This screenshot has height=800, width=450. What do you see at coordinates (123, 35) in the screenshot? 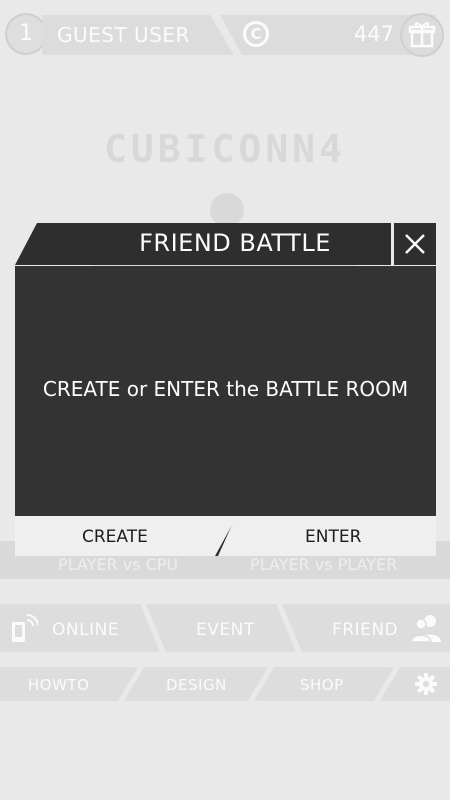
I see `guest-user-label: GUEST USER` at bounding box center [123, 35].